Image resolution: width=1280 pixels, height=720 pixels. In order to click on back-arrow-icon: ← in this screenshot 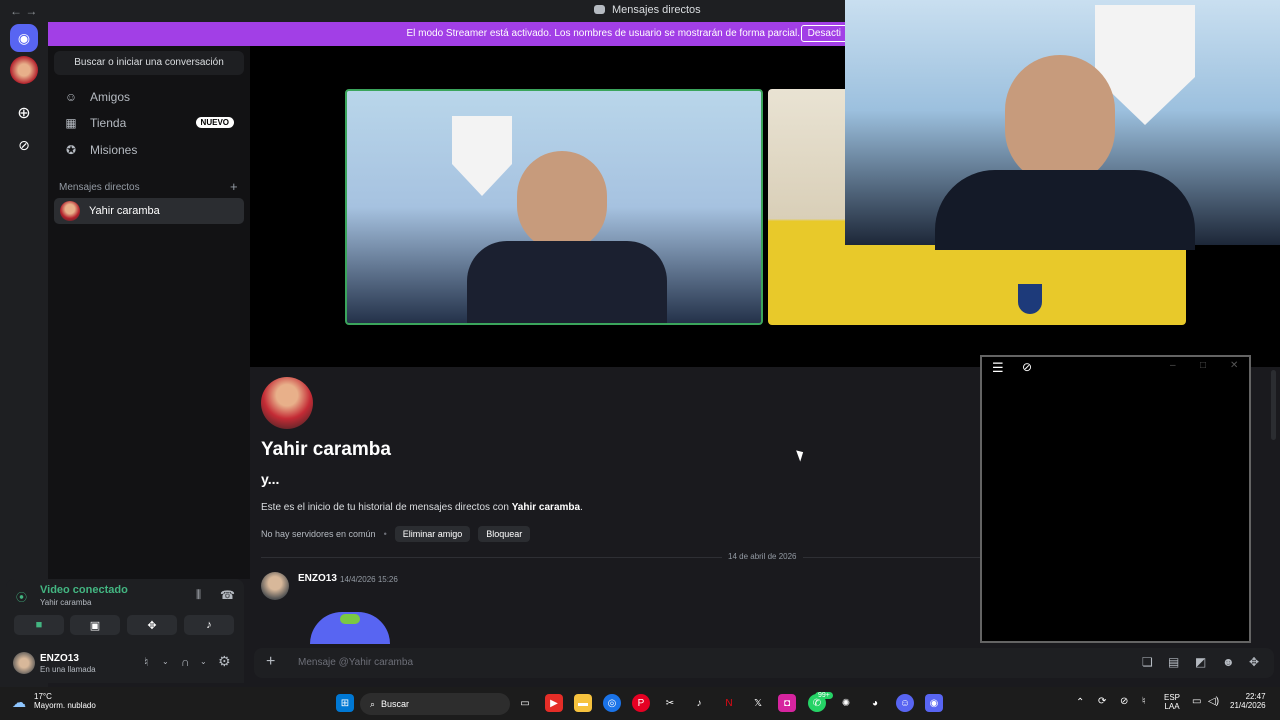, I will do `click(16, 11)`.